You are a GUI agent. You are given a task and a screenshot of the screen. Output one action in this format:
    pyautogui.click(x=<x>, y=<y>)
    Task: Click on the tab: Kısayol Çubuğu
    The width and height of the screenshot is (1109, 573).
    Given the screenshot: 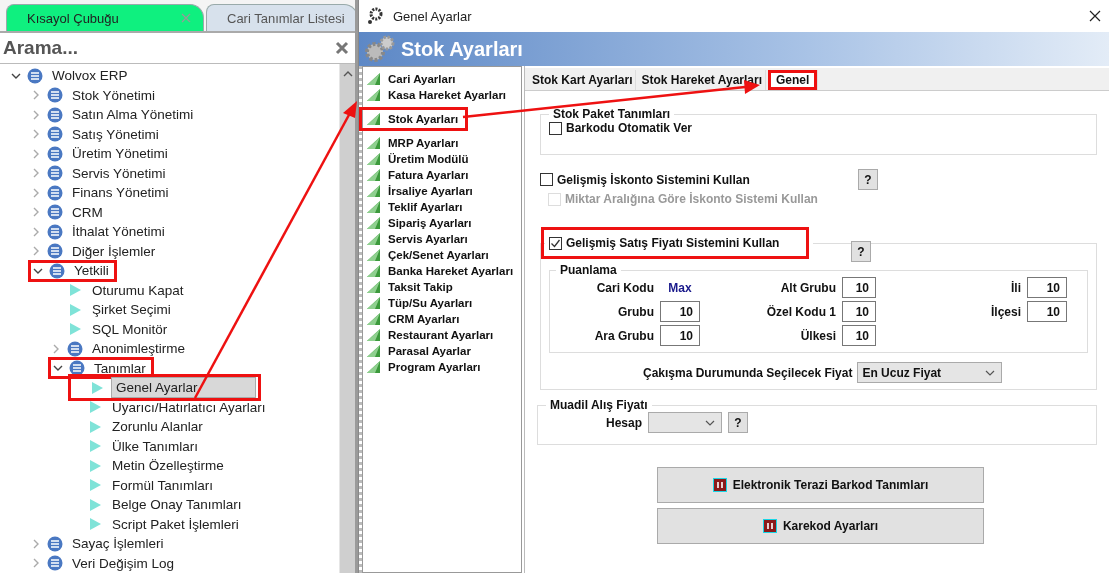 What is the action you would take?
    pyautogui.click(x=105, y=17)
    